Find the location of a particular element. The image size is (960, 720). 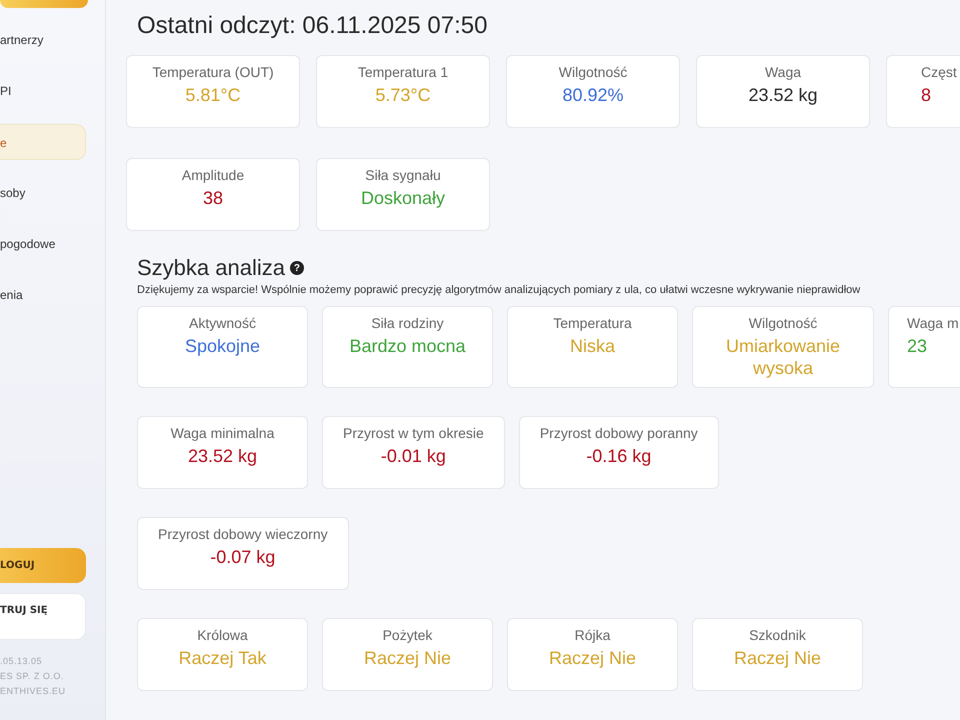

stat-value: Niska is located at coordinates (592, 346).